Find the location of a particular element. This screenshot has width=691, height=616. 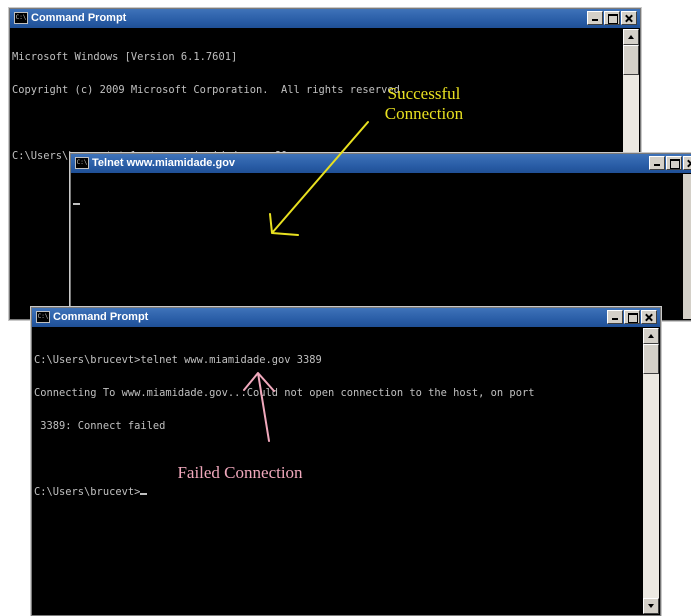

console-line: C:\Users\brucevt> is located at coordinates (338, 492).